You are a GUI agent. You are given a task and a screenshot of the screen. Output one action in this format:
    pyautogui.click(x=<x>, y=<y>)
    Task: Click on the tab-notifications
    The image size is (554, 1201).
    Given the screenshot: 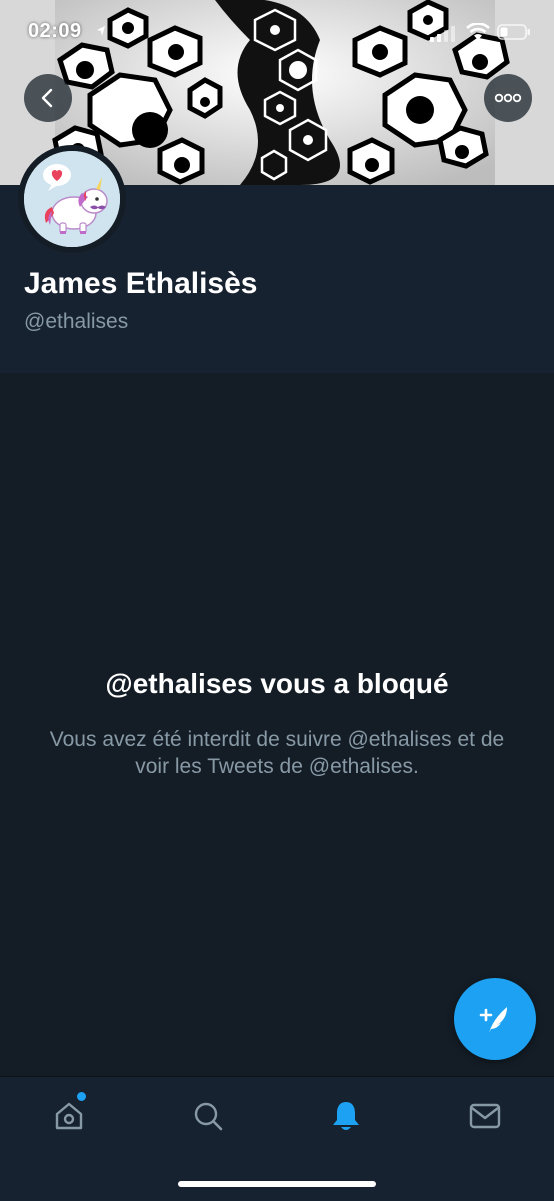 What is the action you would take?
    pyautogui.click(x=346, y=1116)
    